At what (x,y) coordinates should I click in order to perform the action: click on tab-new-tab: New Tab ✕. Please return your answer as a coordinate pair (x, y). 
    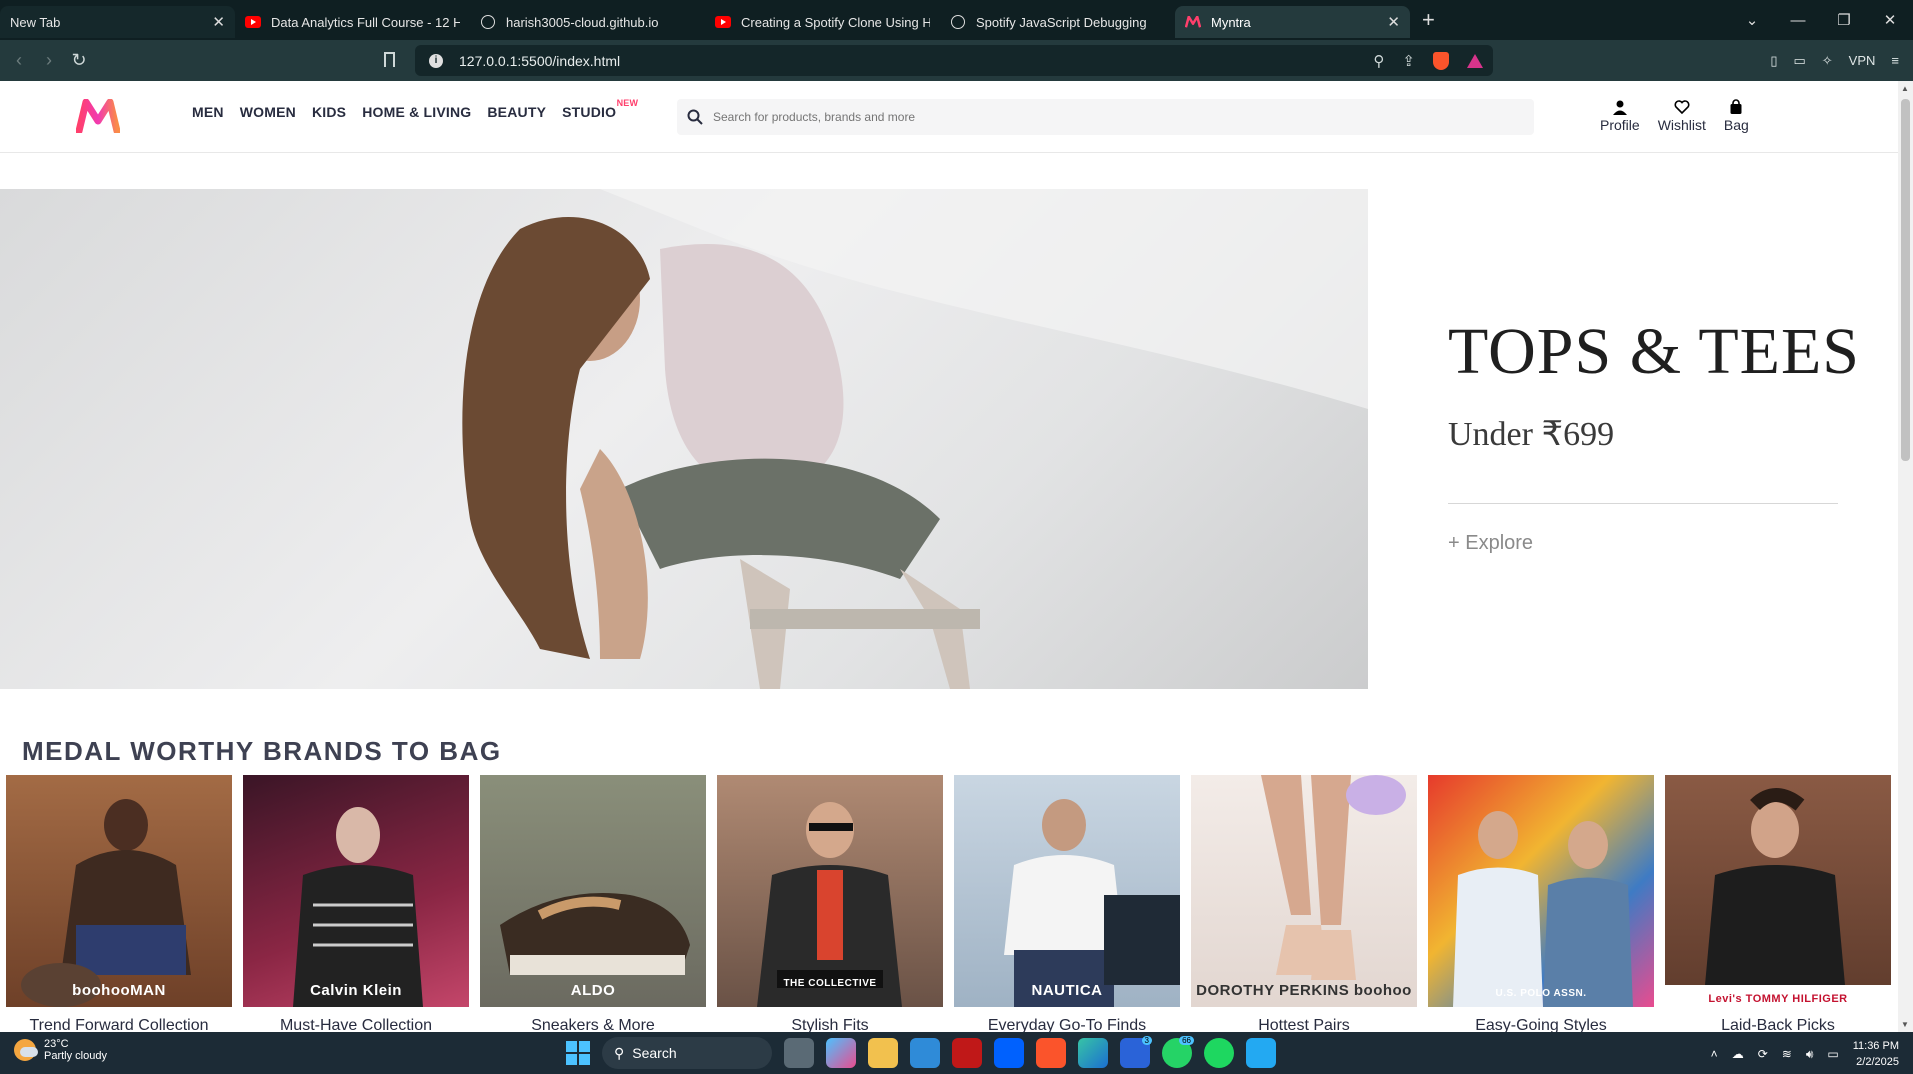
    Looking at the image, I should click on (117, 22).